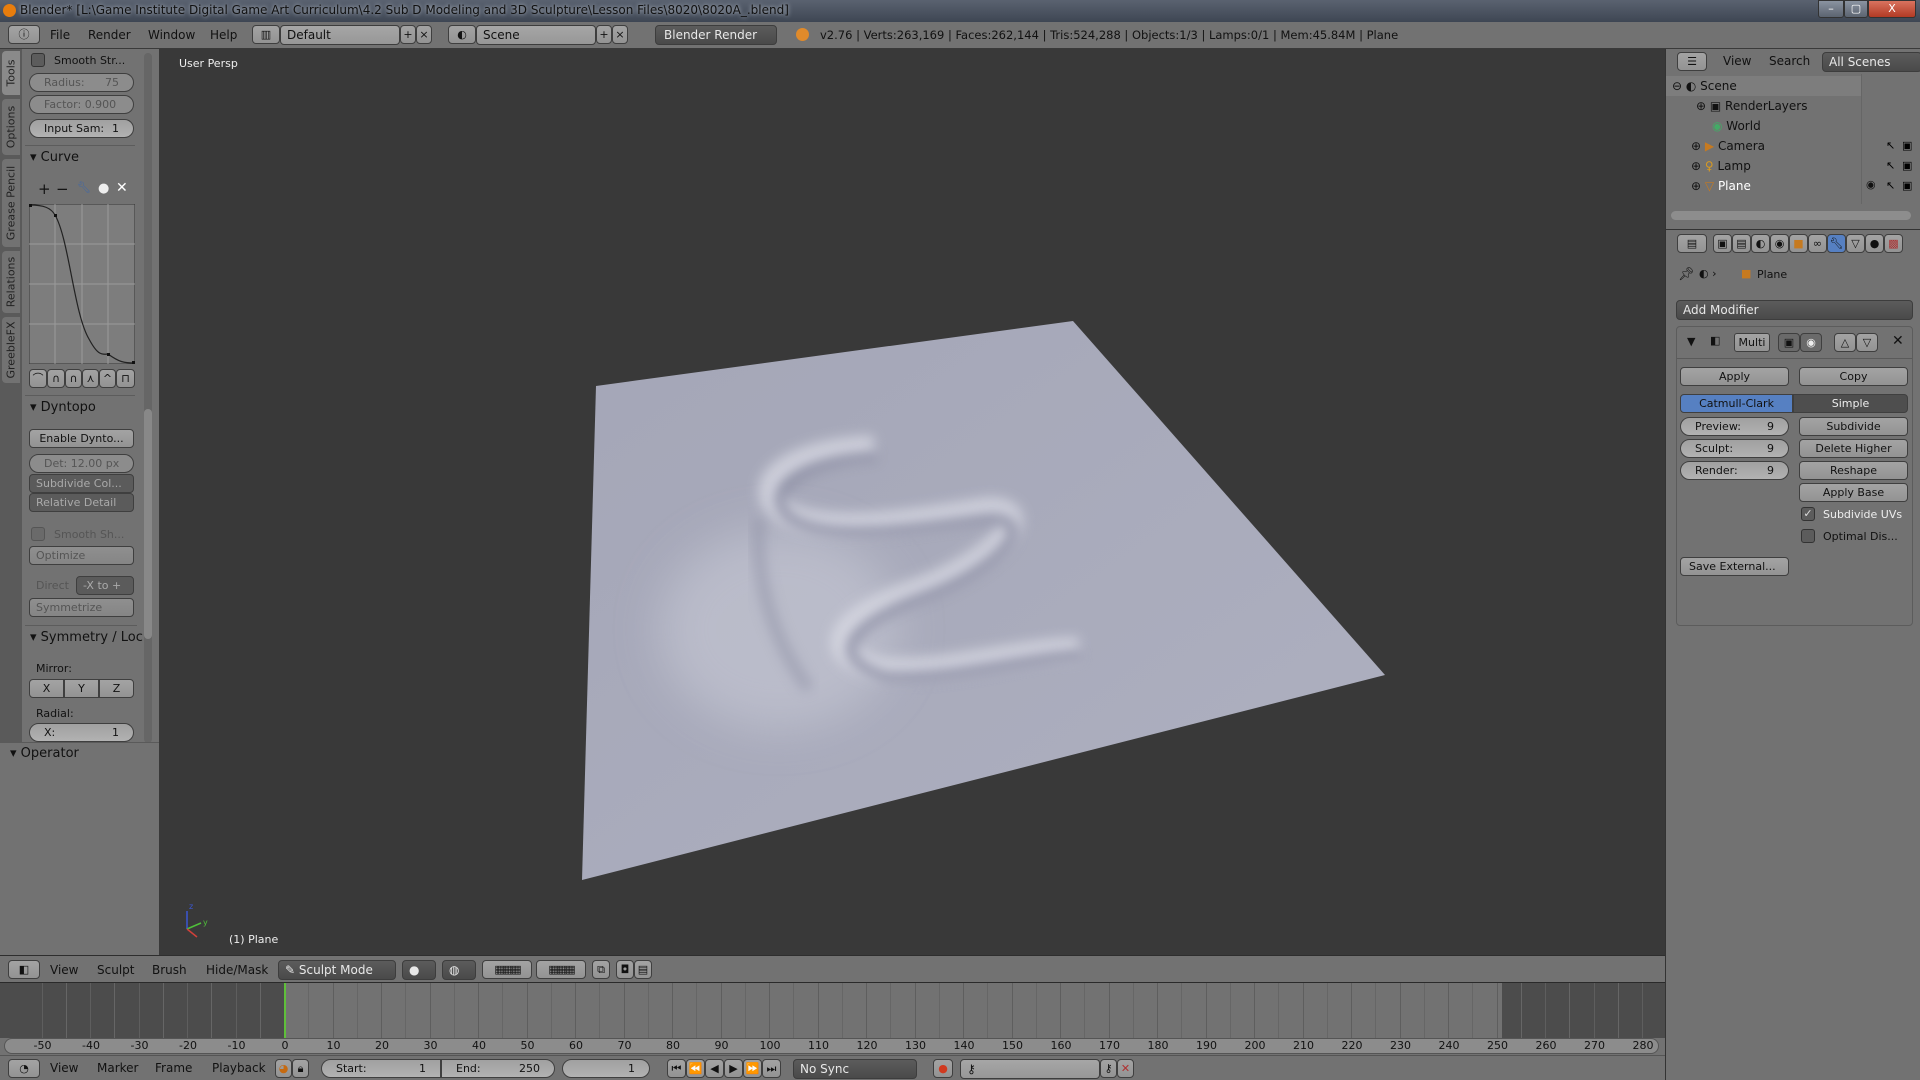  What do you see at coordinates (109, 35) in the screenshot?
I see `menu-render: Render` at bounding box center [109, 35].